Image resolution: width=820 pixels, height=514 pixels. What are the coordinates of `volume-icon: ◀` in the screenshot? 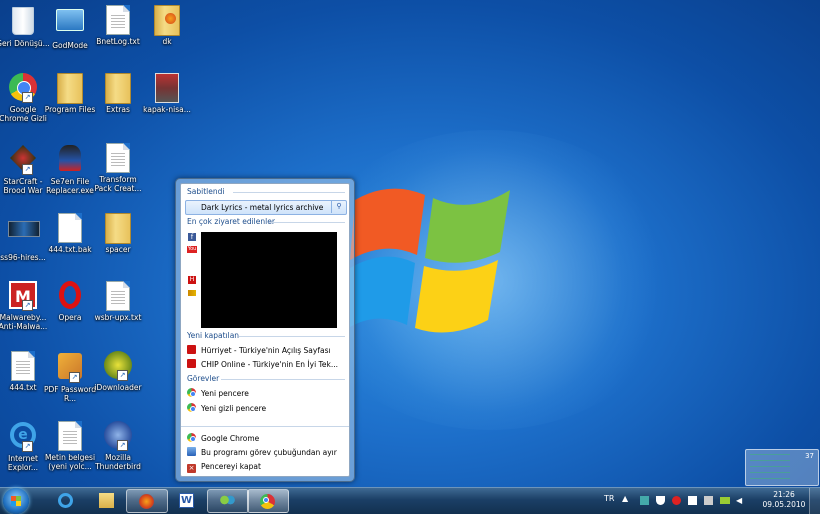 It's located at (739, 500).